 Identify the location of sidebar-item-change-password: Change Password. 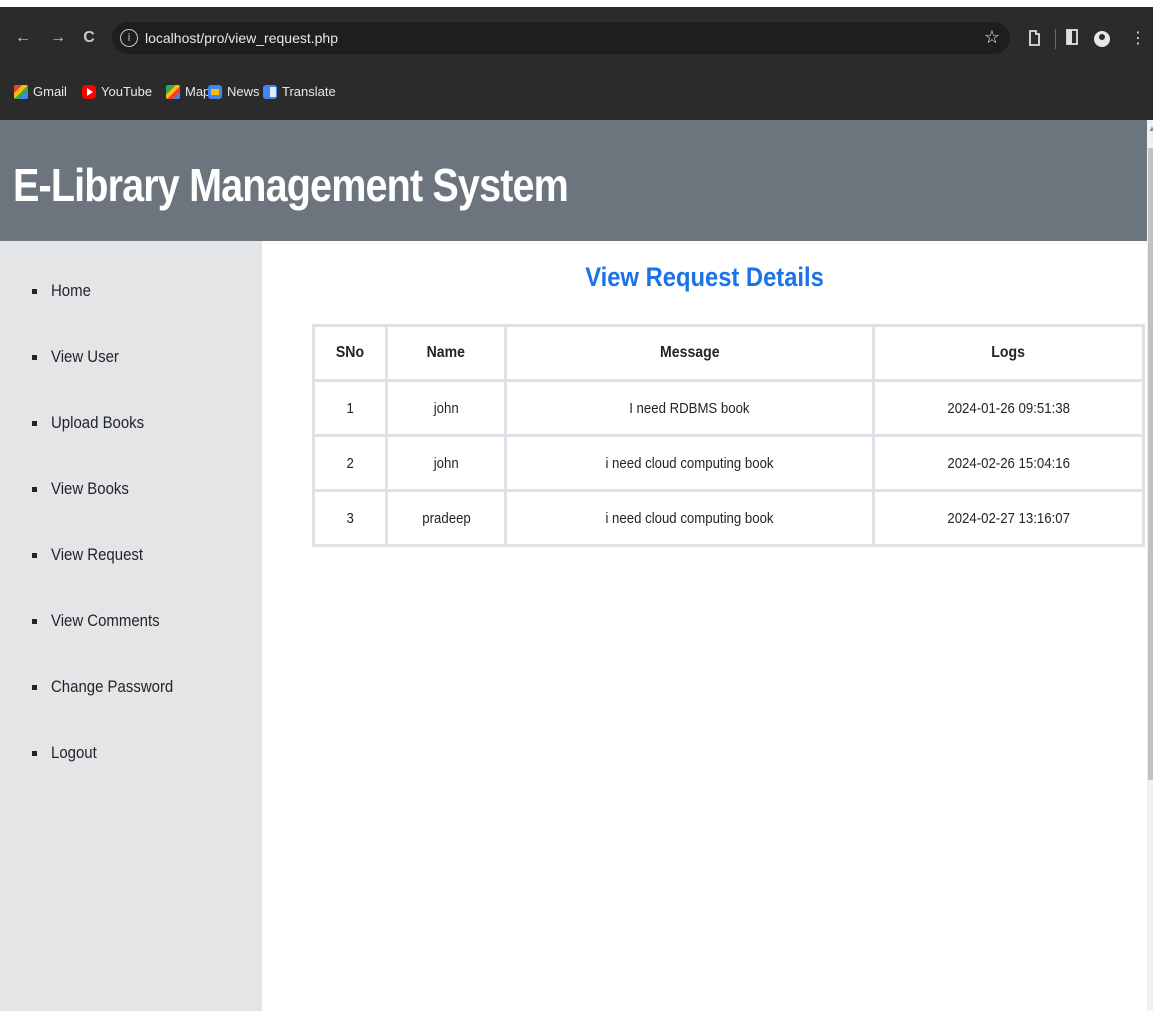
(111, 687).